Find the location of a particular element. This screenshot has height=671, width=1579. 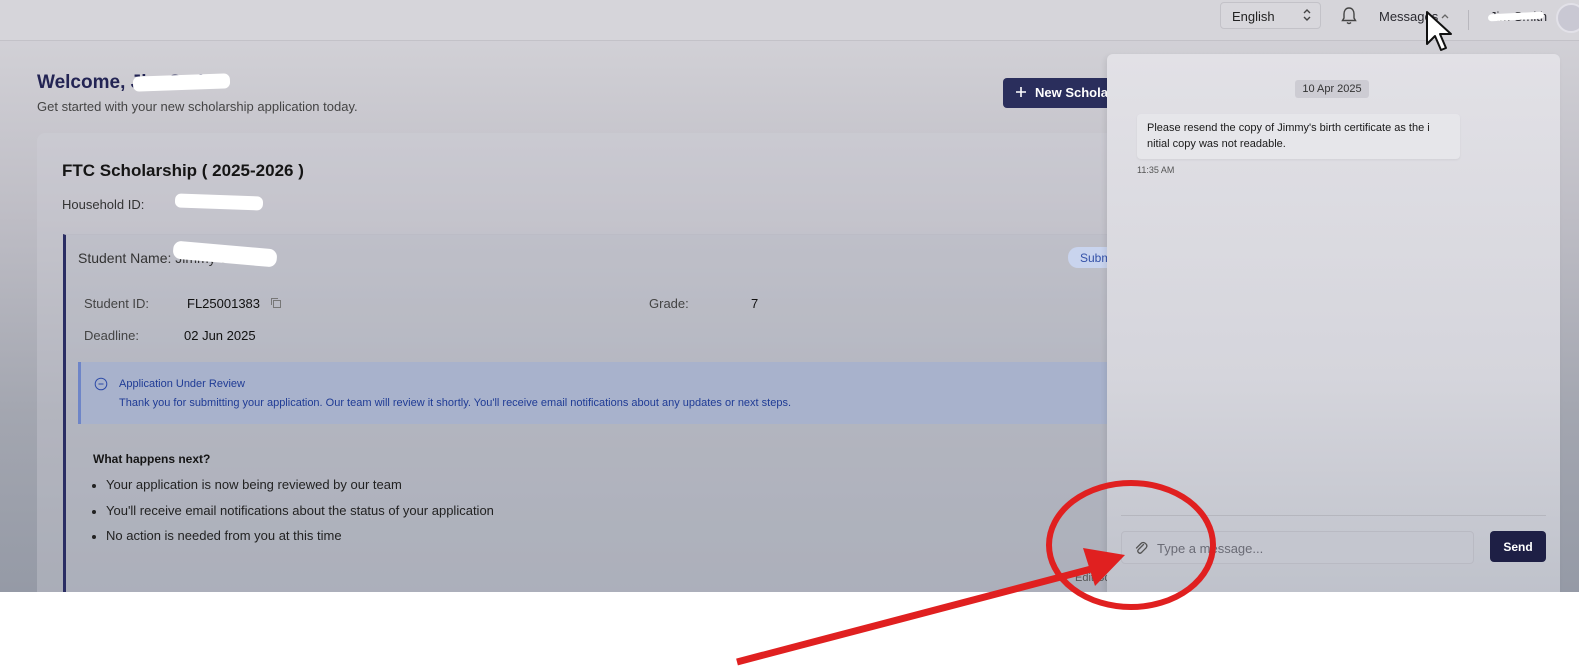

mouse-cursor-icon is located at coordinates (1439, 31).